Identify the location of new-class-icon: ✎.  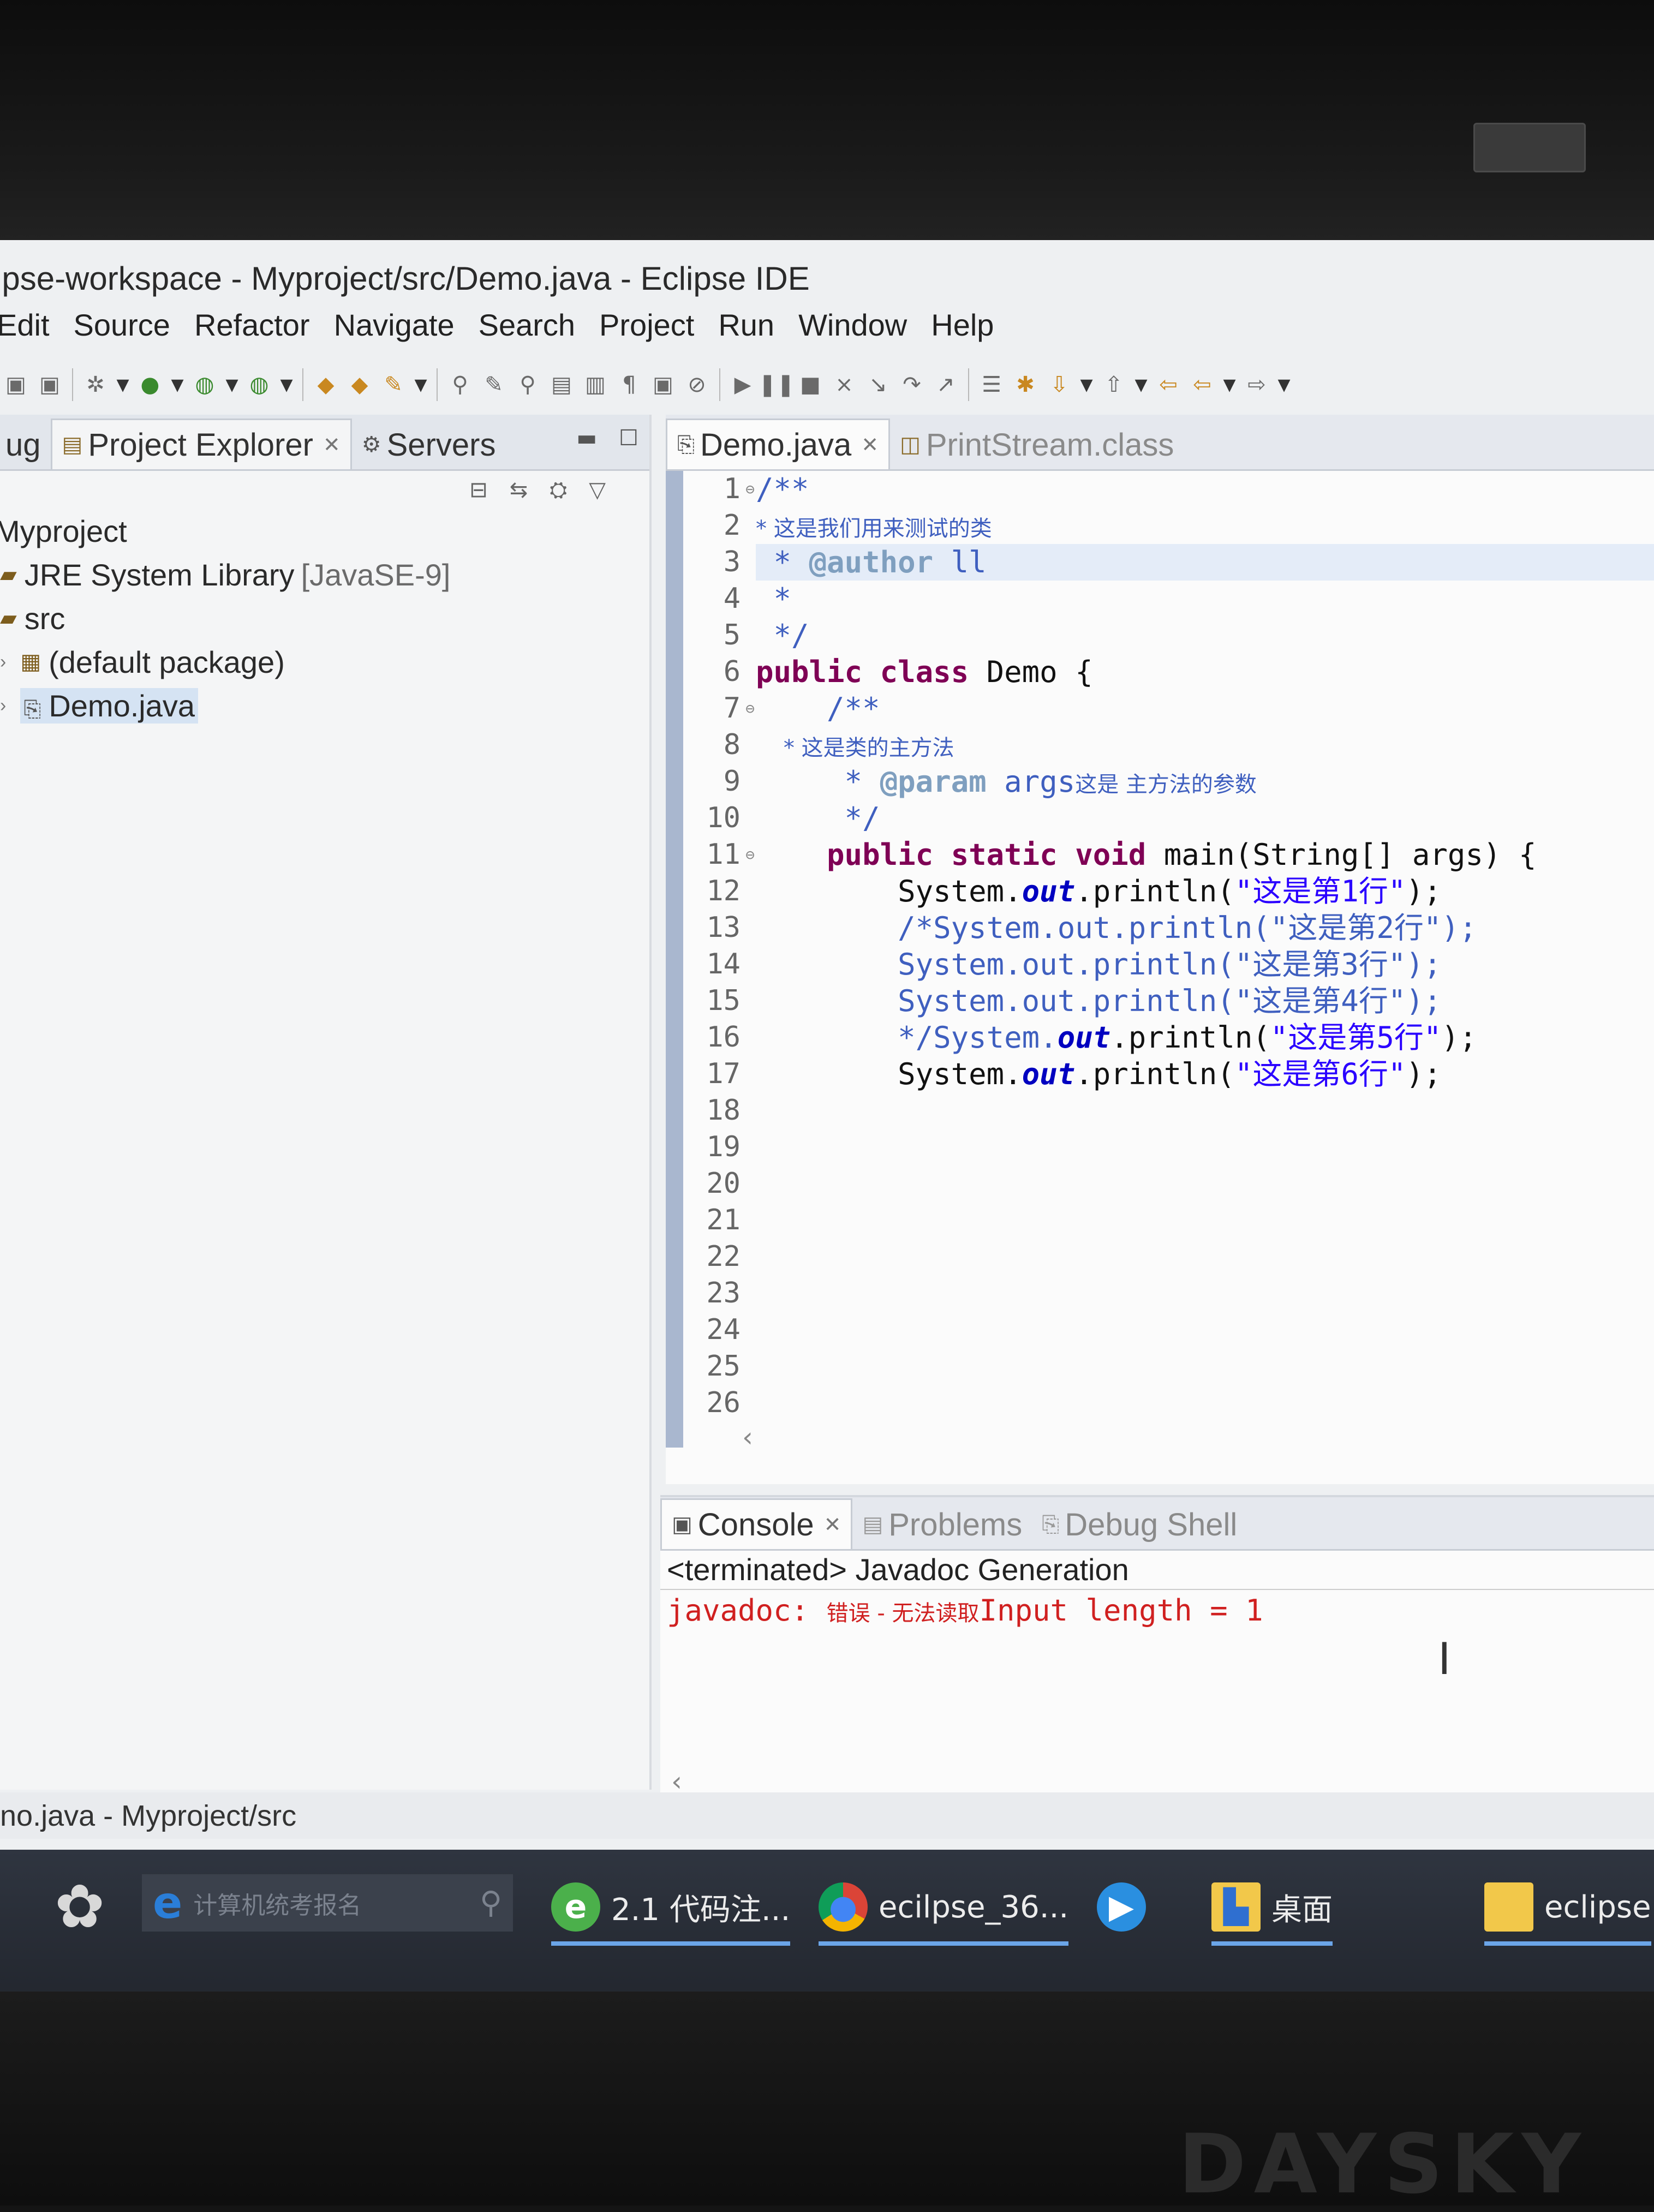
(393, 385).